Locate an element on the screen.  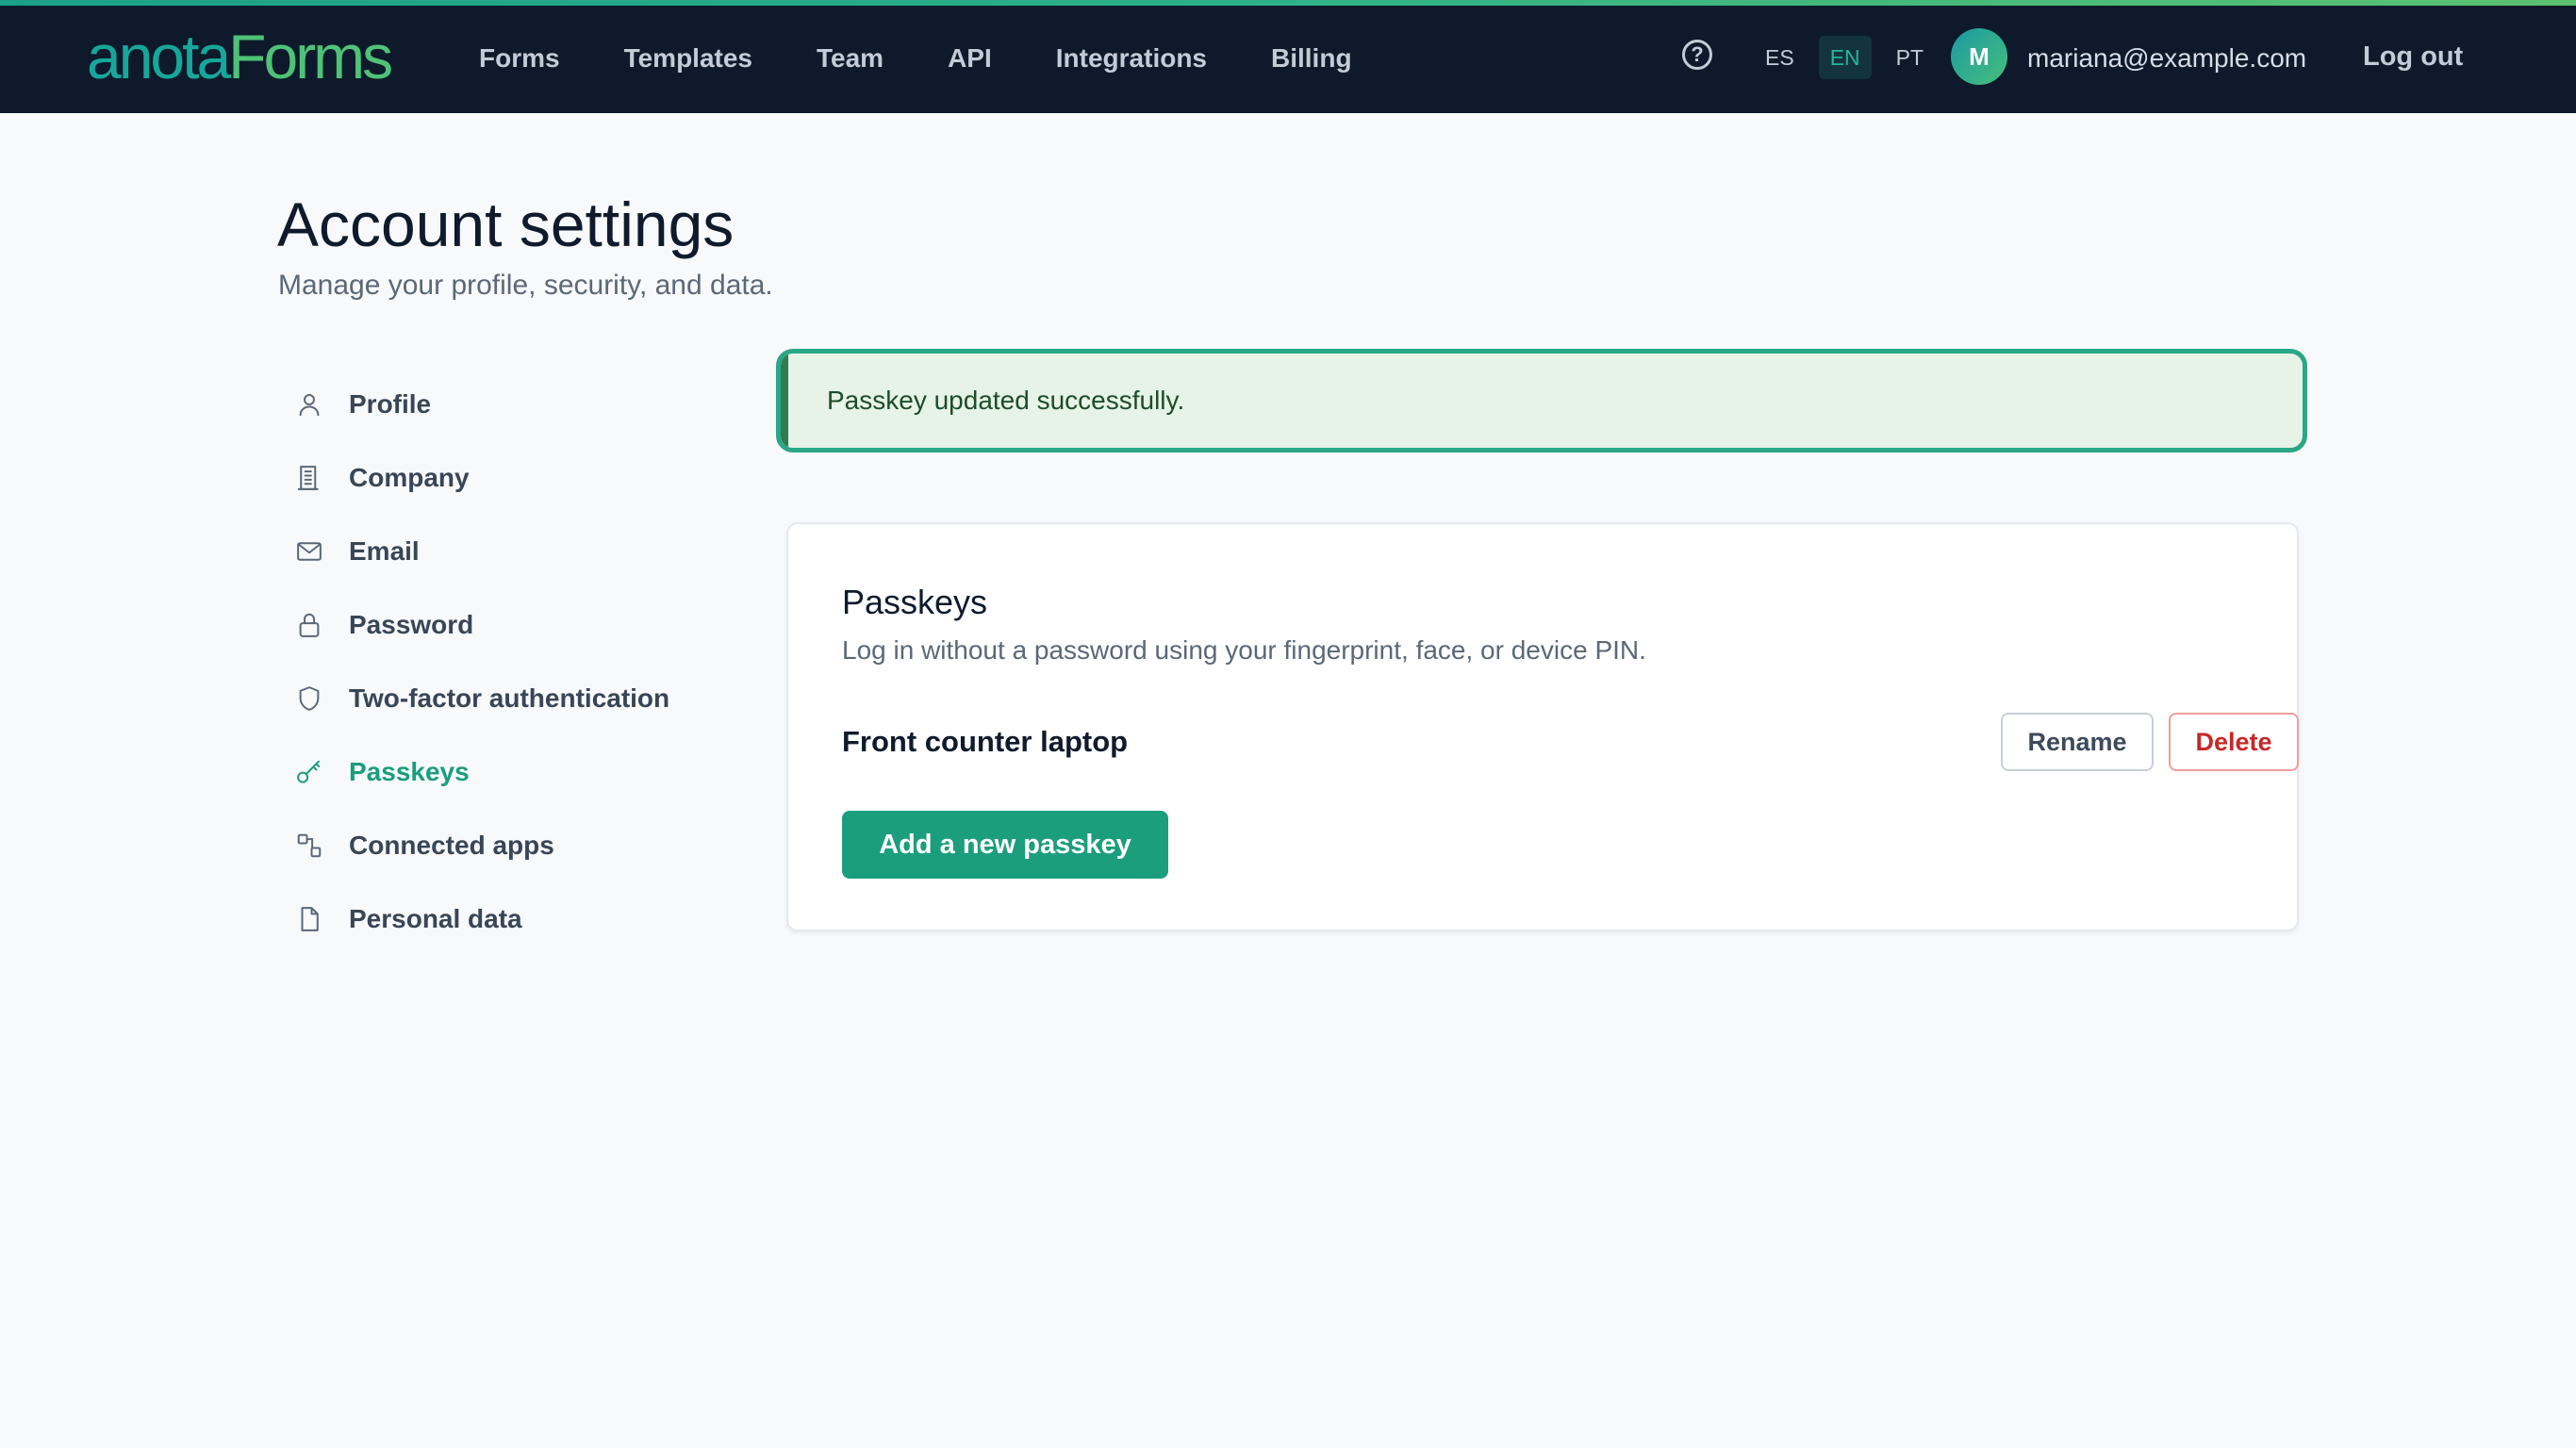
success-alert: Passkey updated successfully. is located at coordinates (1541, 400).